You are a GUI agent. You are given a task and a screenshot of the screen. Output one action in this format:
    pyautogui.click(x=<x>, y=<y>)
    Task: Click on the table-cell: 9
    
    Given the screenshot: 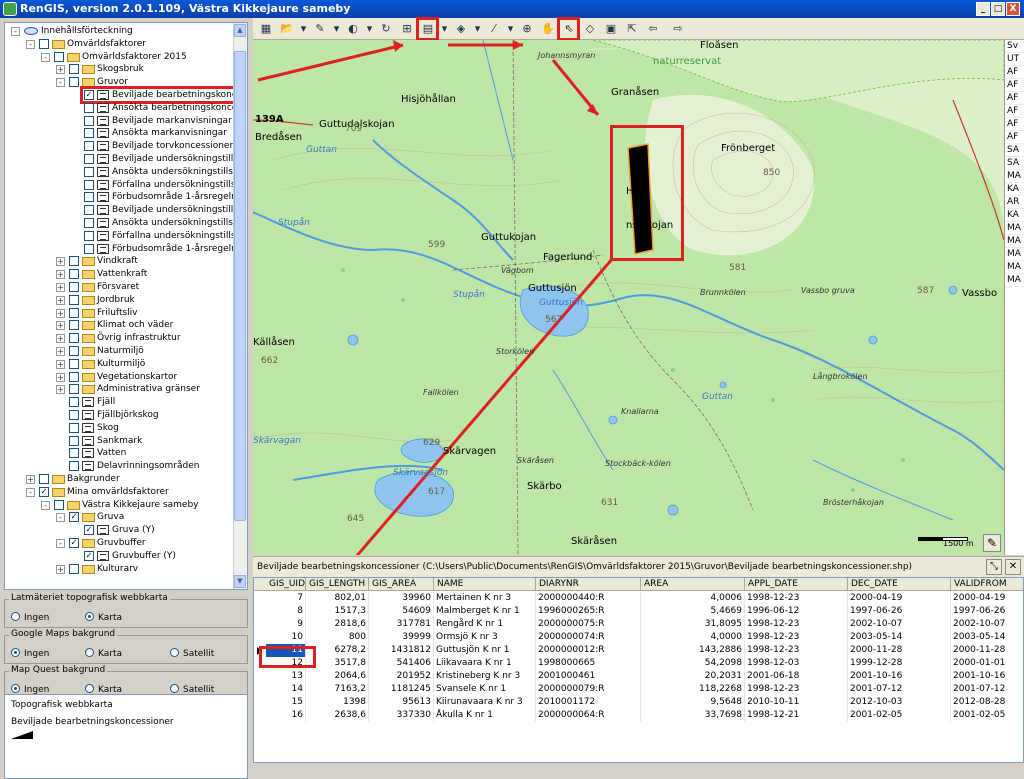 What is the action you would take?
    pyautogui.click(x=286, y=624)
    